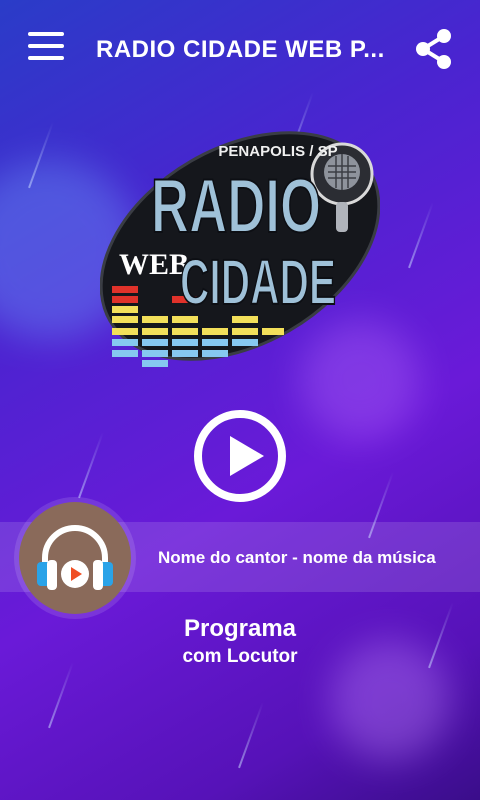 The image size is (480, 800). I want to click on logo-web-text: WEB, so click(154, 264).